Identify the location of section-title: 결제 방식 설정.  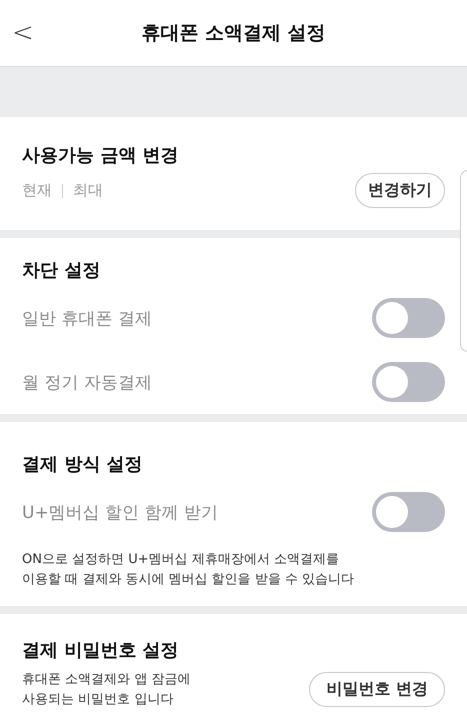
(83, 464).